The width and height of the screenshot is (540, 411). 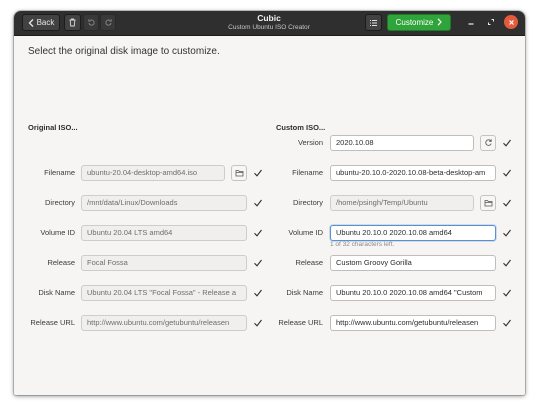 I want to click on close-button, so click(x=511, y=22).